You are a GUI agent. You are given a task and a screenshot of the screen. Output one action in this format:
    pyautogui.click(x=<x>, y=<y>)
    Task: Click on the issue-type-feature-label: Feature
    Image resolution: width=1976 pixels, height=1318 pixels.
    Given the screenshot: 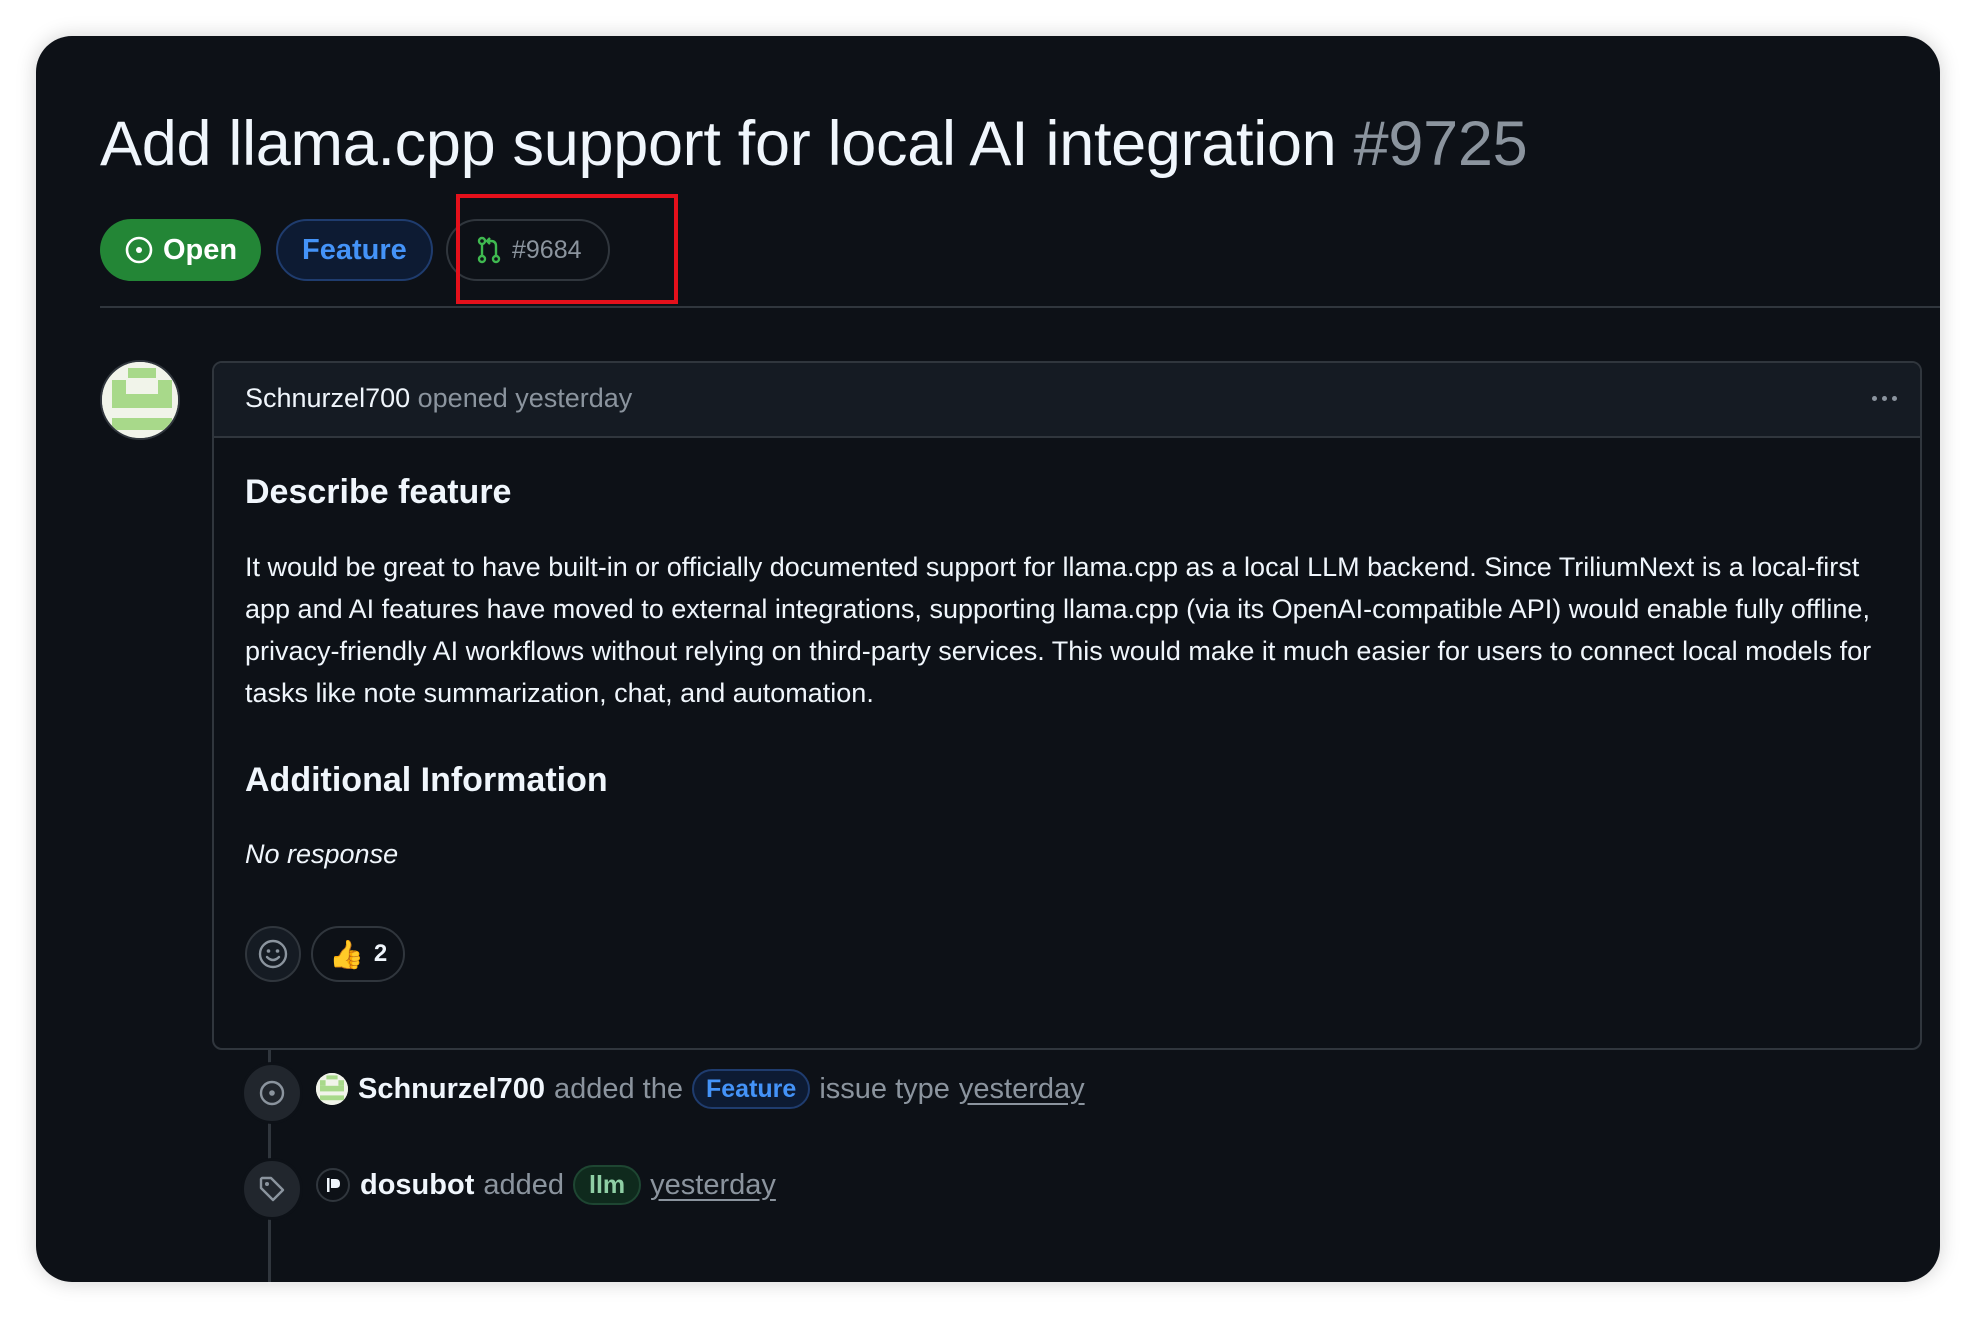 What is the action you would take?
    pyautogui.click(x=751, y=1089)
    